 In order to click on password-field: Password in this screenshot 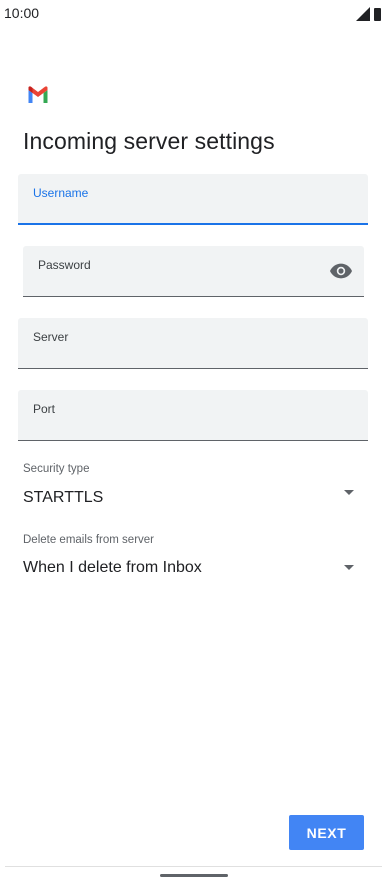, I will do `click(193, 271)`.